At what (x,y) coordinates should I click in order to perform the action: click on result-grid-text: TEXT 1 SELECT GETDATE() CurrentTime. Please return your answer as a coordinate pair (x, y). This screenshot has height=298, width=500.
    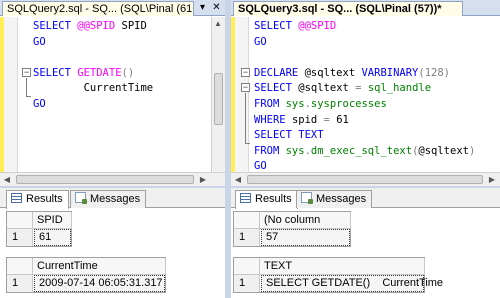
    Looking at the image, I should click on (338, 275).